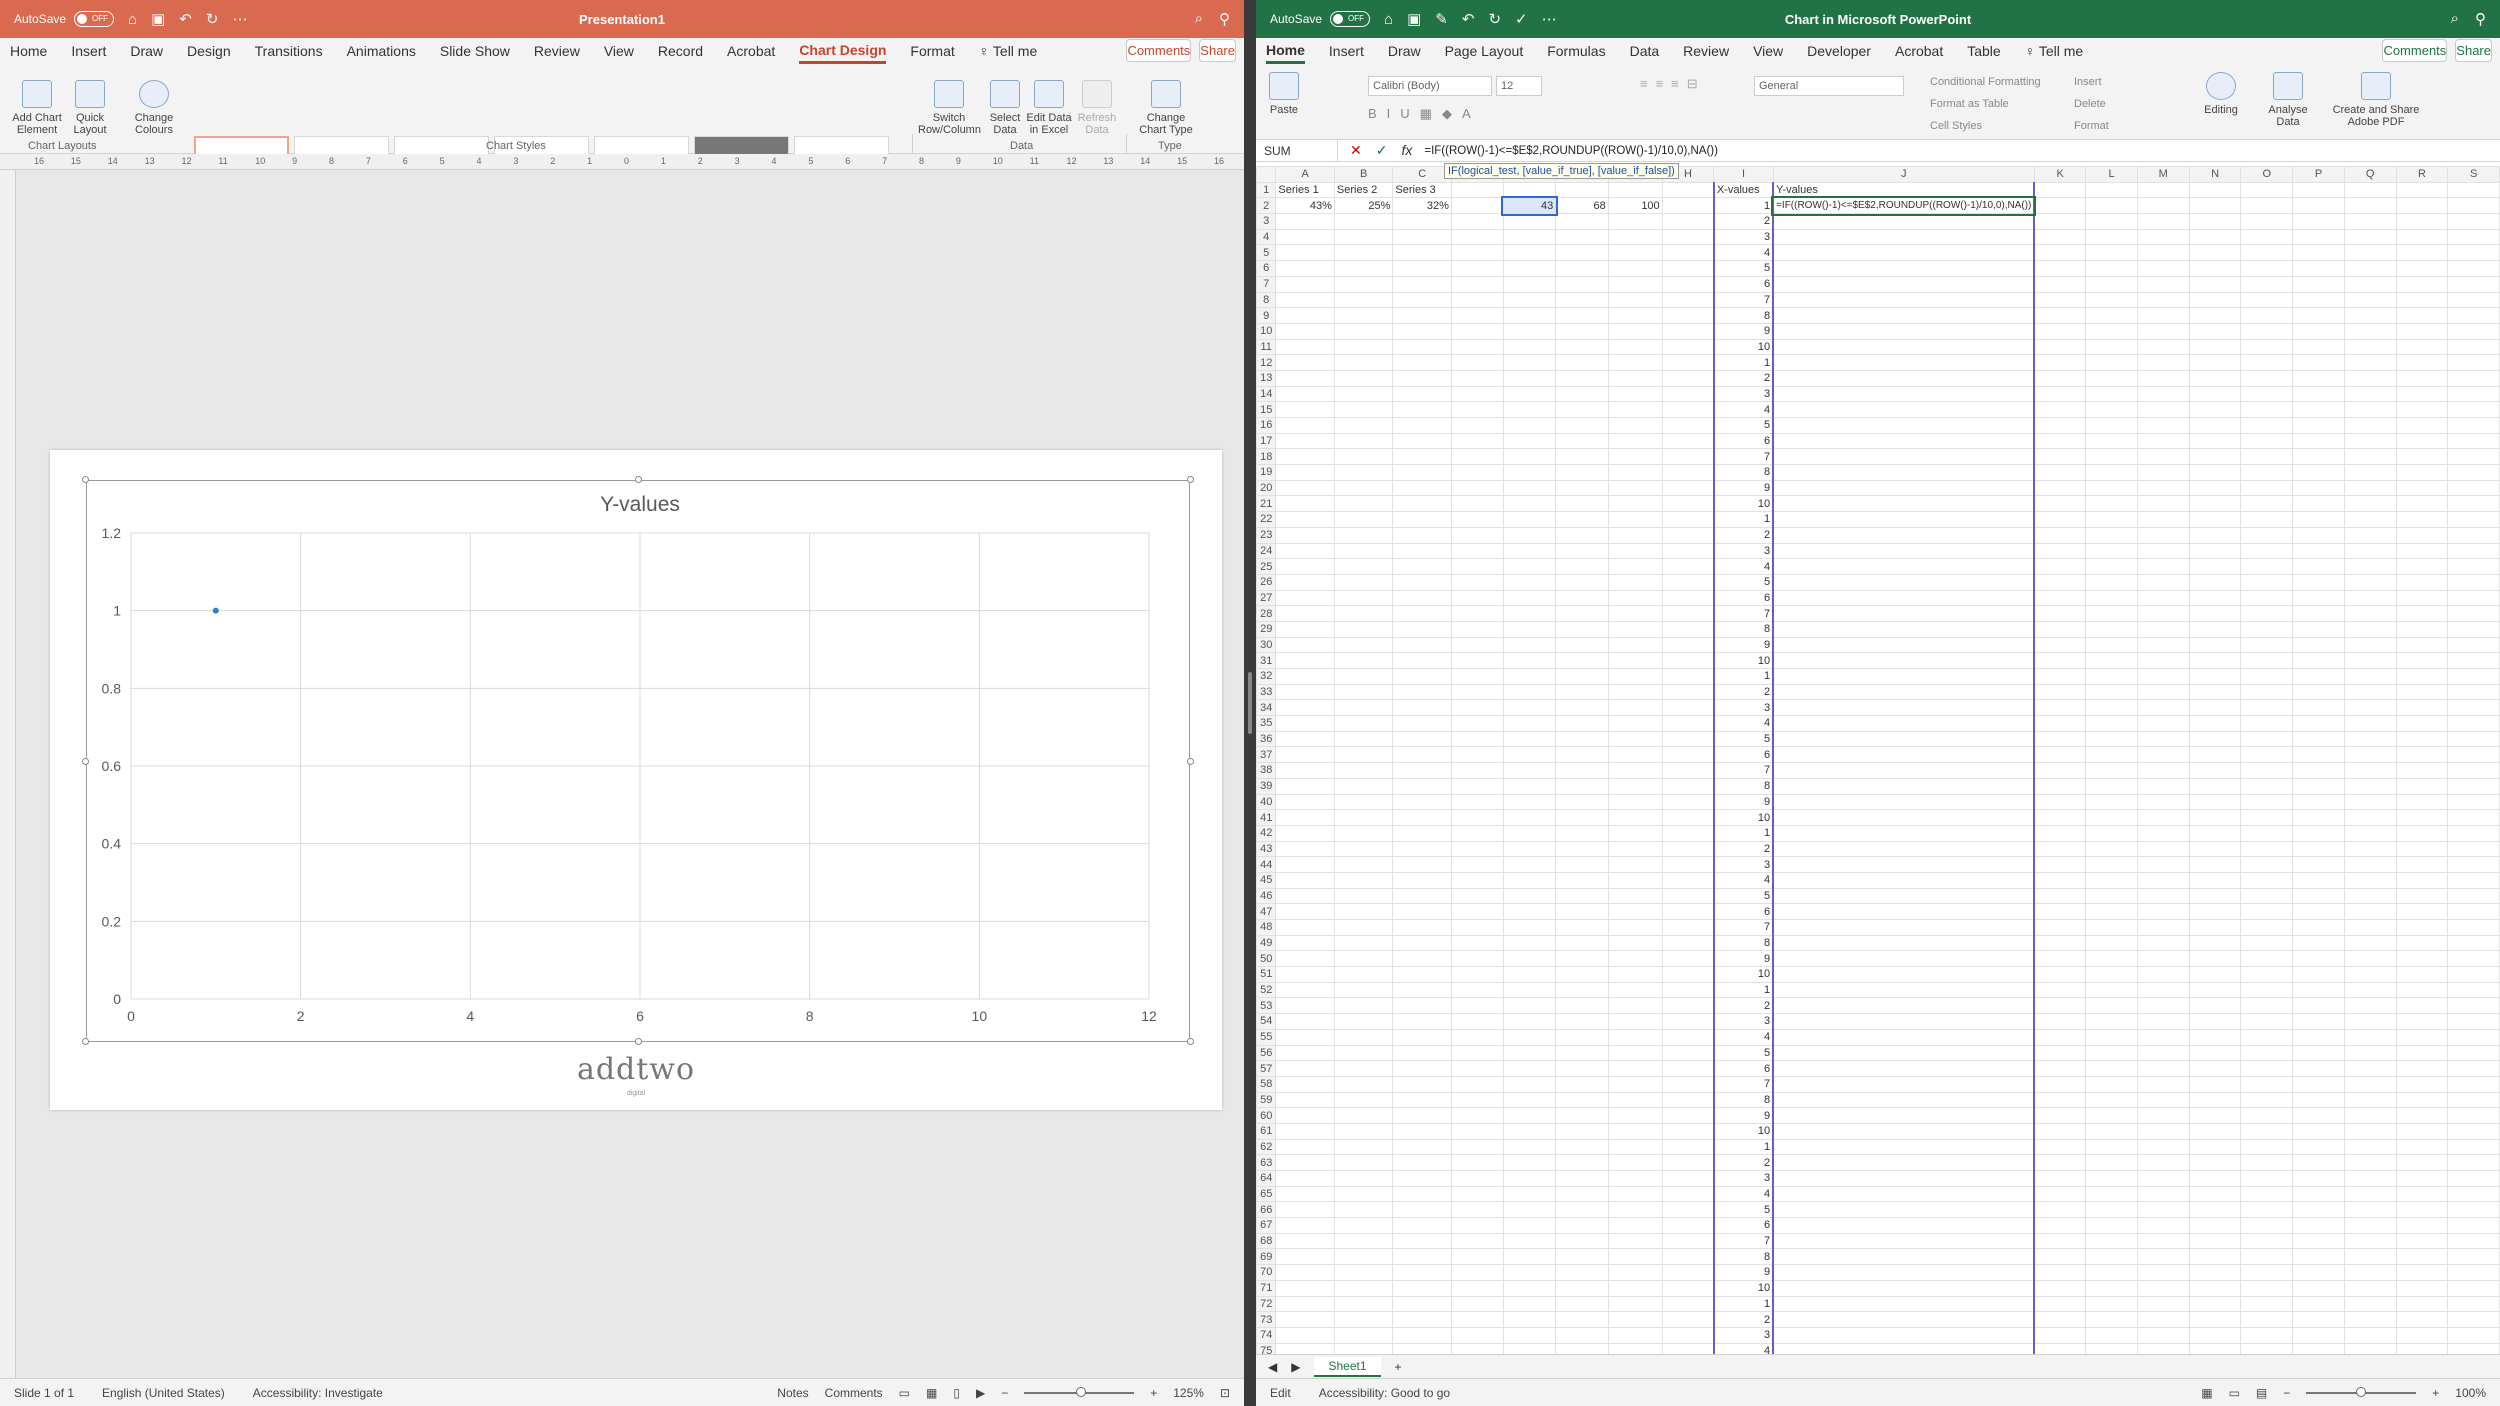  I want to click on prev-sheet-icon: ◀, so click(1272, 1367).